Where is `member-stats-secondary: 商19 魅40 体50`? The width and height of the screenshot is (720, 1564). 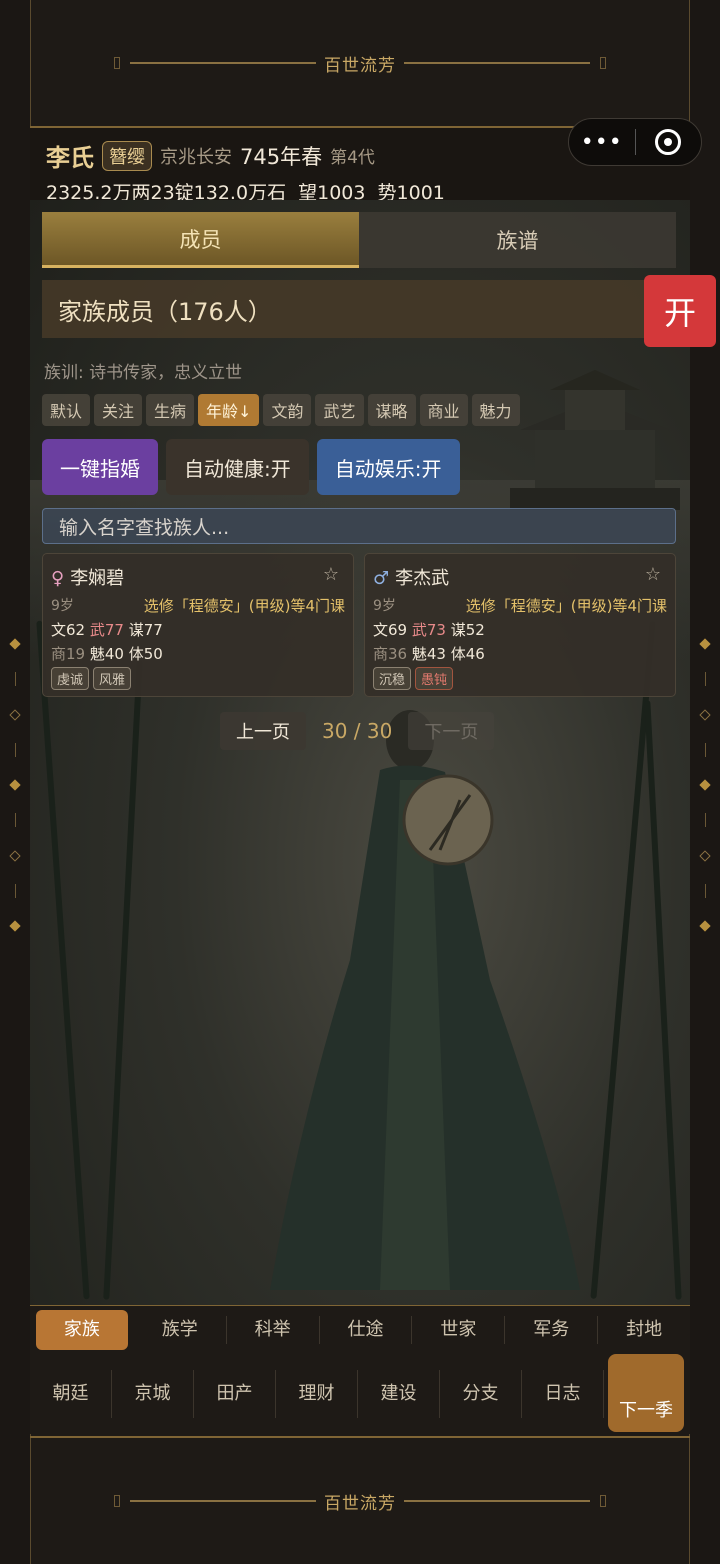 member-stats-secondary: 商19 魅40 体50 is located at coordinates (107, 653).